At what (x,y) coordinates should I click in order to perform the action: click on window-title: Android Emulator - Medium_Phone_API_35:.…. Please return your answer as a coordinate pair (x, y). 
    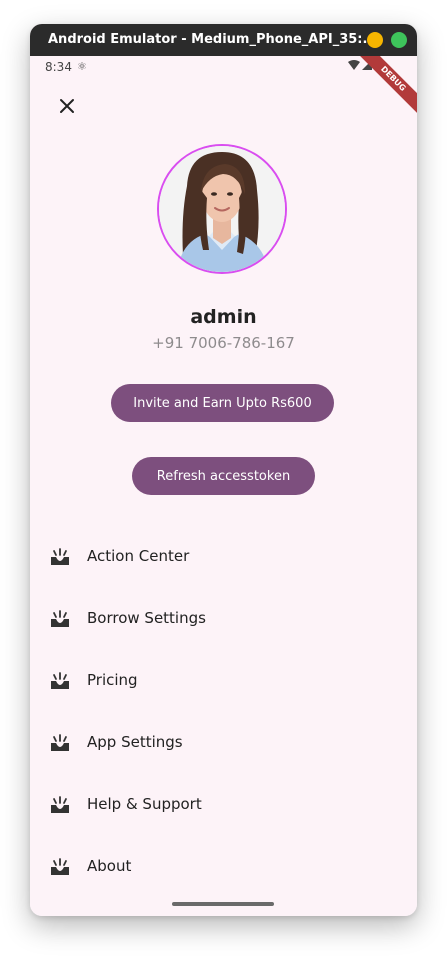
    Looking at the image, I should click on (213, 39).